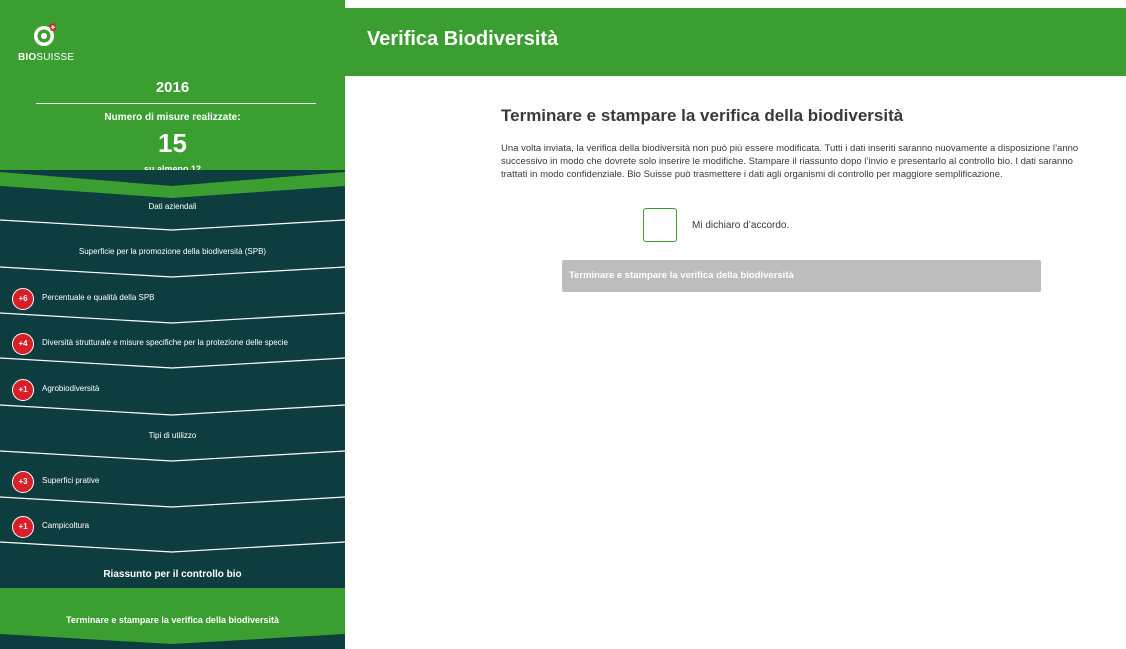 The image size is (1126, 649). I want to click on agree-checkbox, so click(660, 225).